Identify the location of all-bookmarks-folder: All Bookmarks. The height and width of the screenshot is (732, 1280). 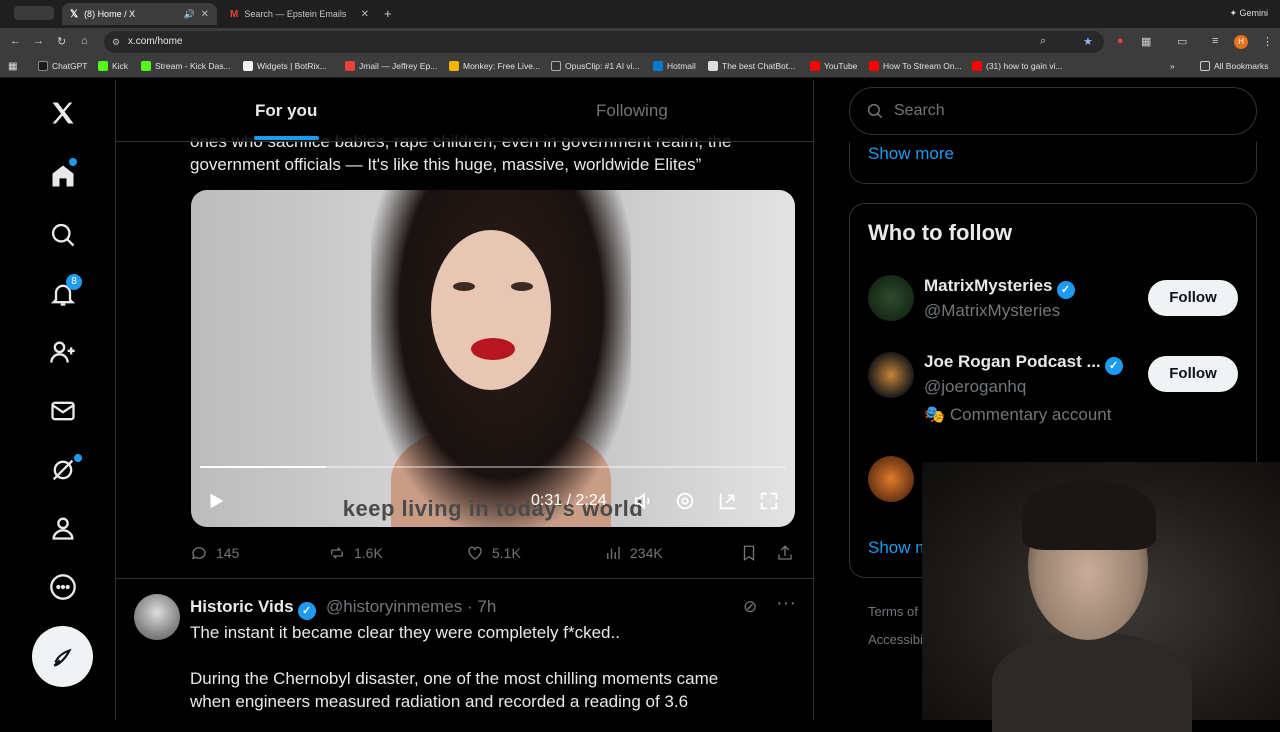
(1234, 66).